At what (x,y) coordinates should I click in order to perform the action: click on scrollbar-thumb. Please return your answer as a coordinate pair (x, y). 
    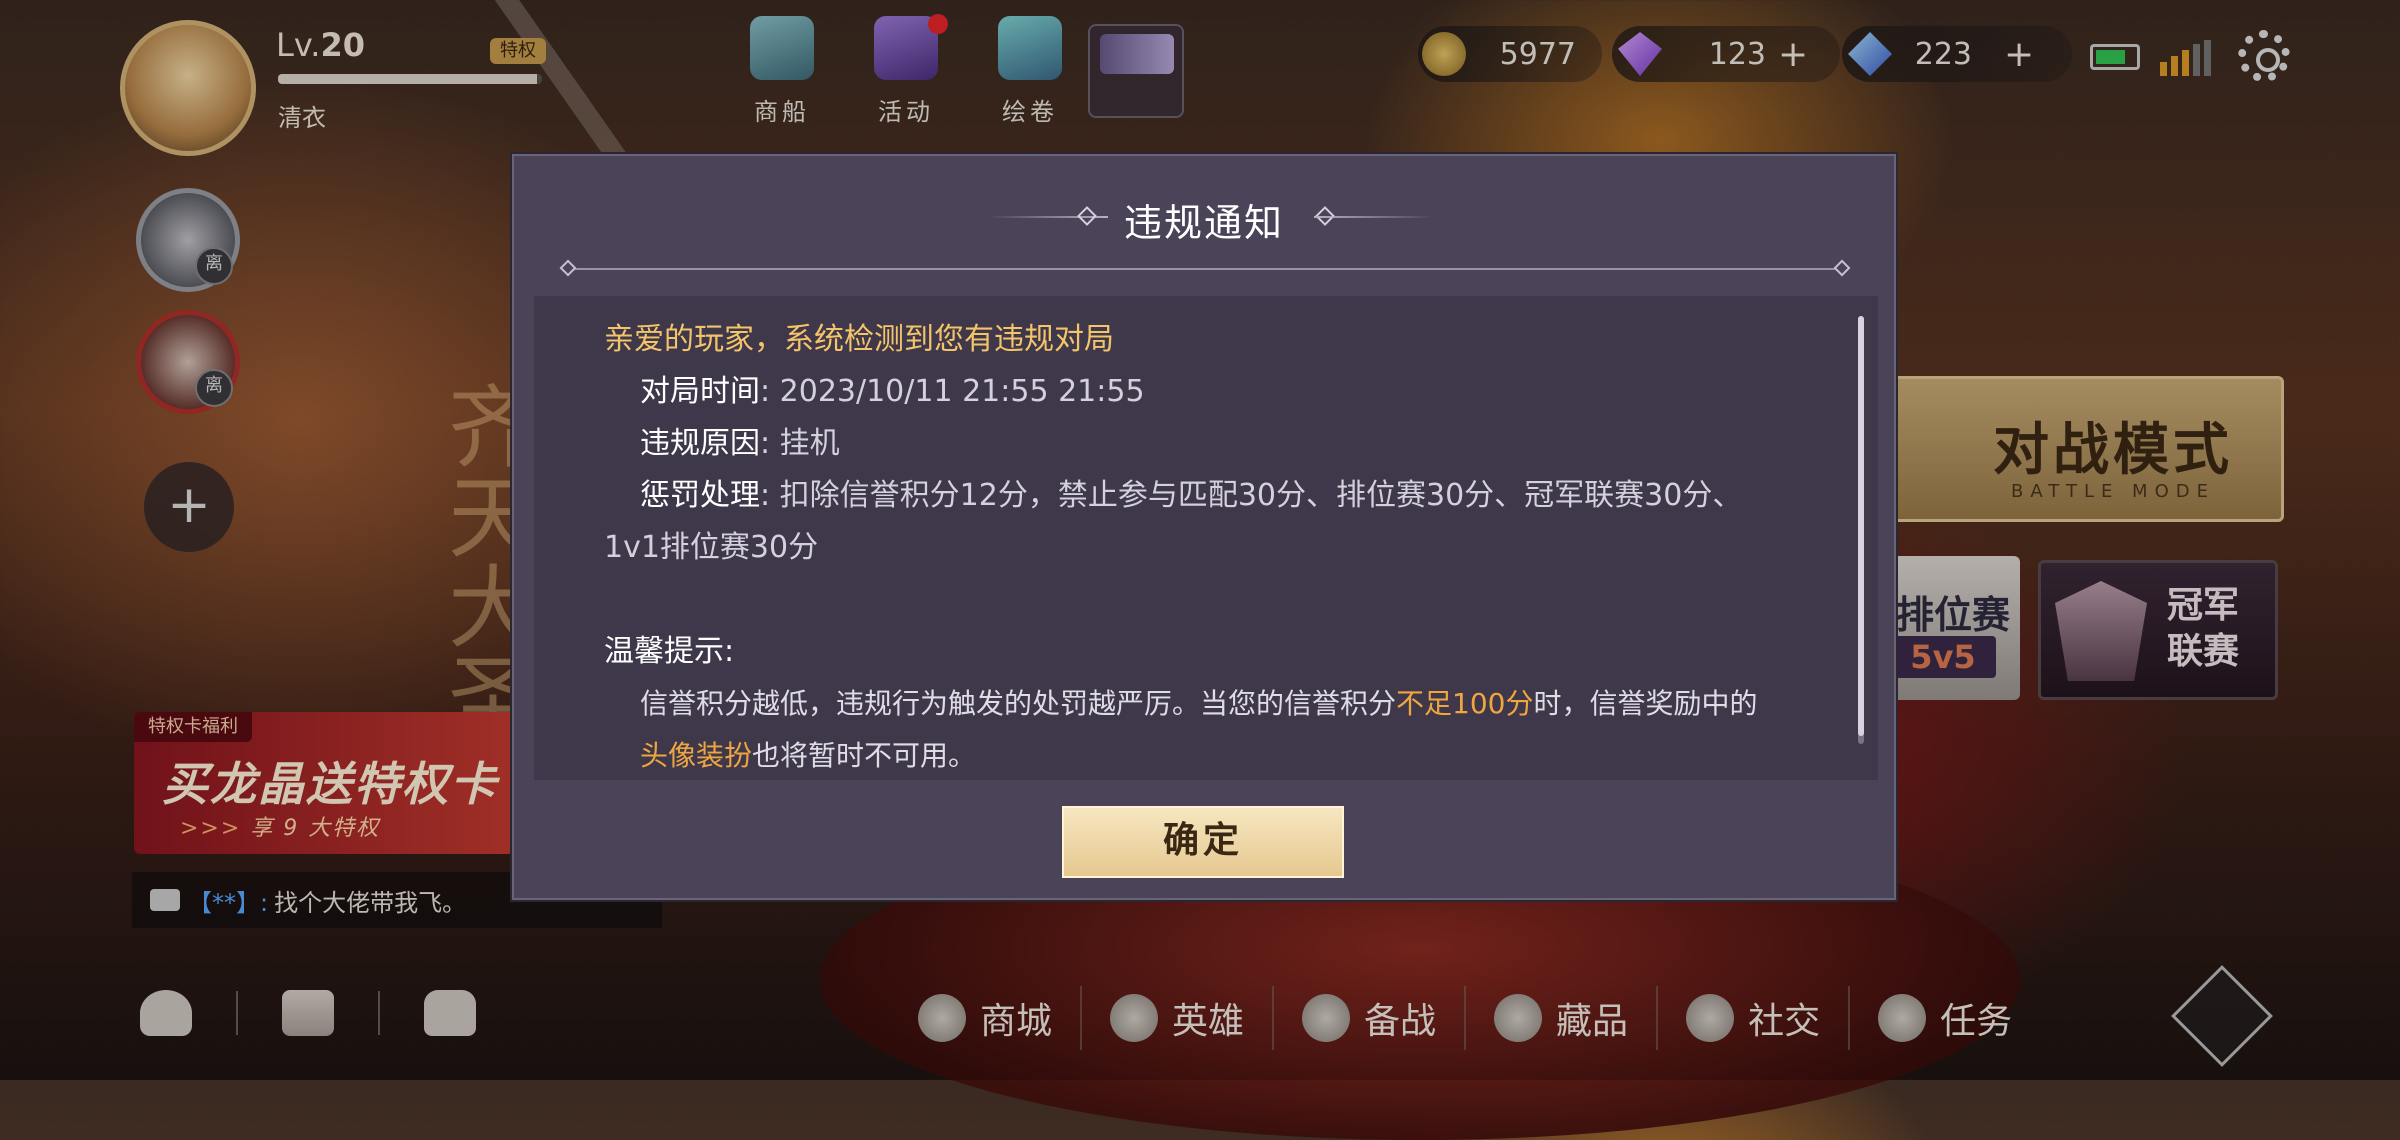
    Looking at the image, I should click on (1861, 526).